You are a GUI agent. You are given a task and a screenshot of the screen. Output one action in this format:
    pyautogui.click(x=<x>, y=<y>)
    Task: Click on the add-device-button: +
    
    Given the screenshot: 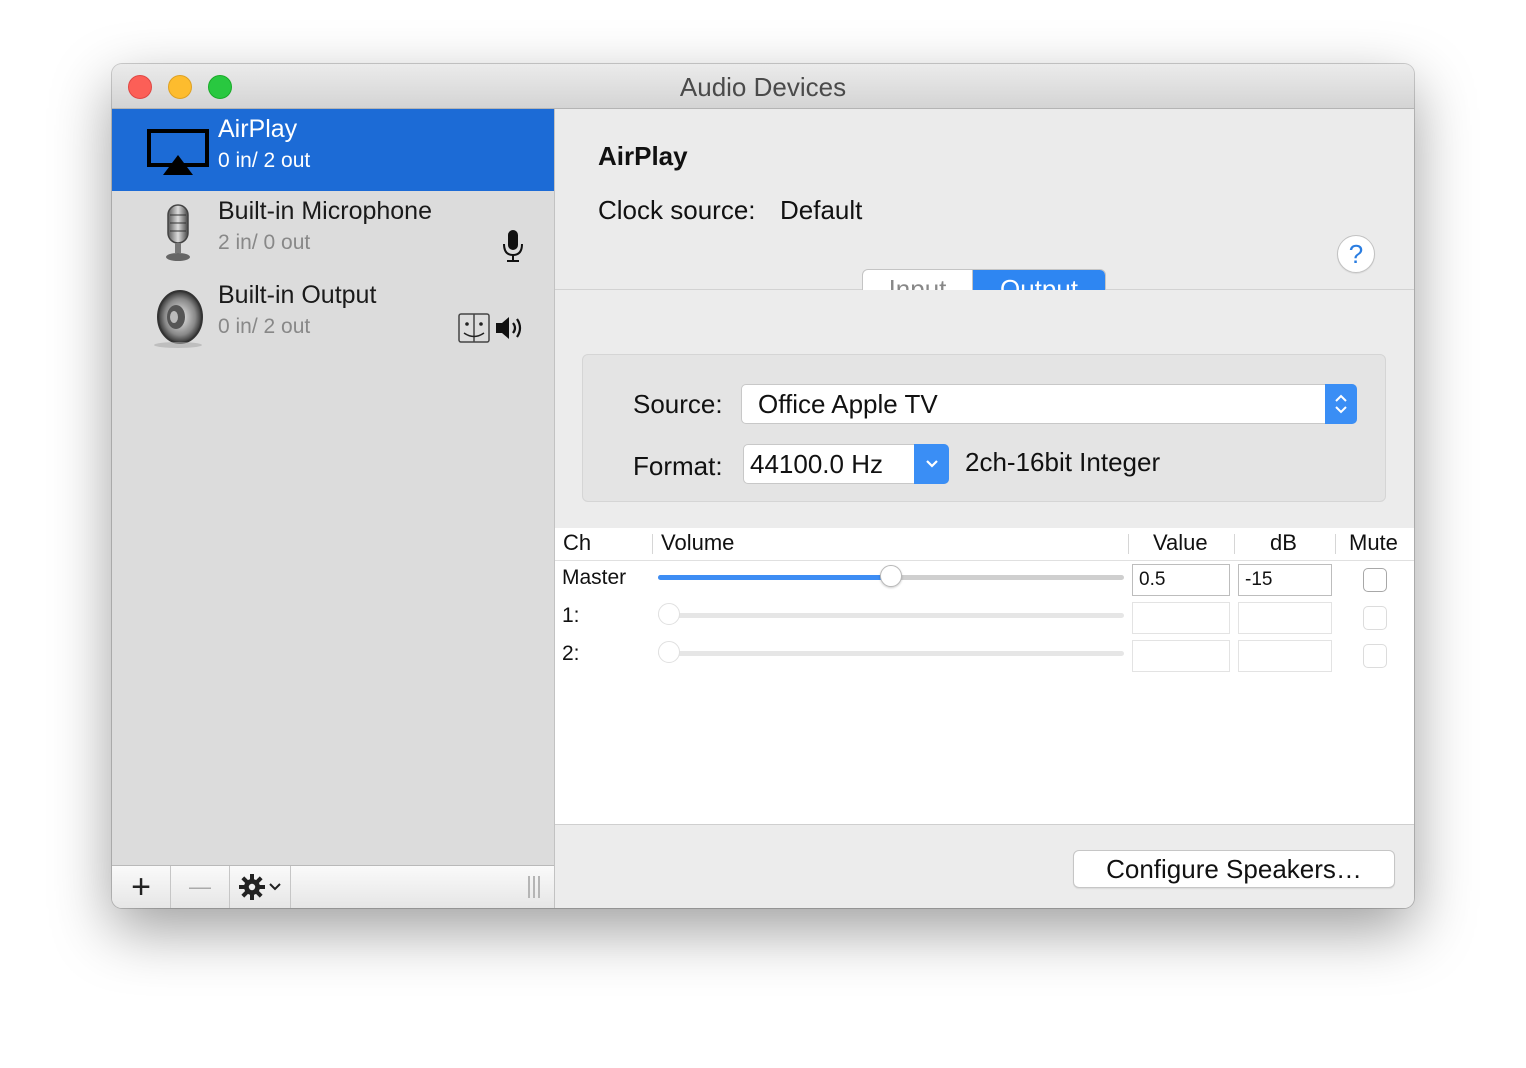 What is the action you would take?
    pyautogui.click(x=141, y=887)
    